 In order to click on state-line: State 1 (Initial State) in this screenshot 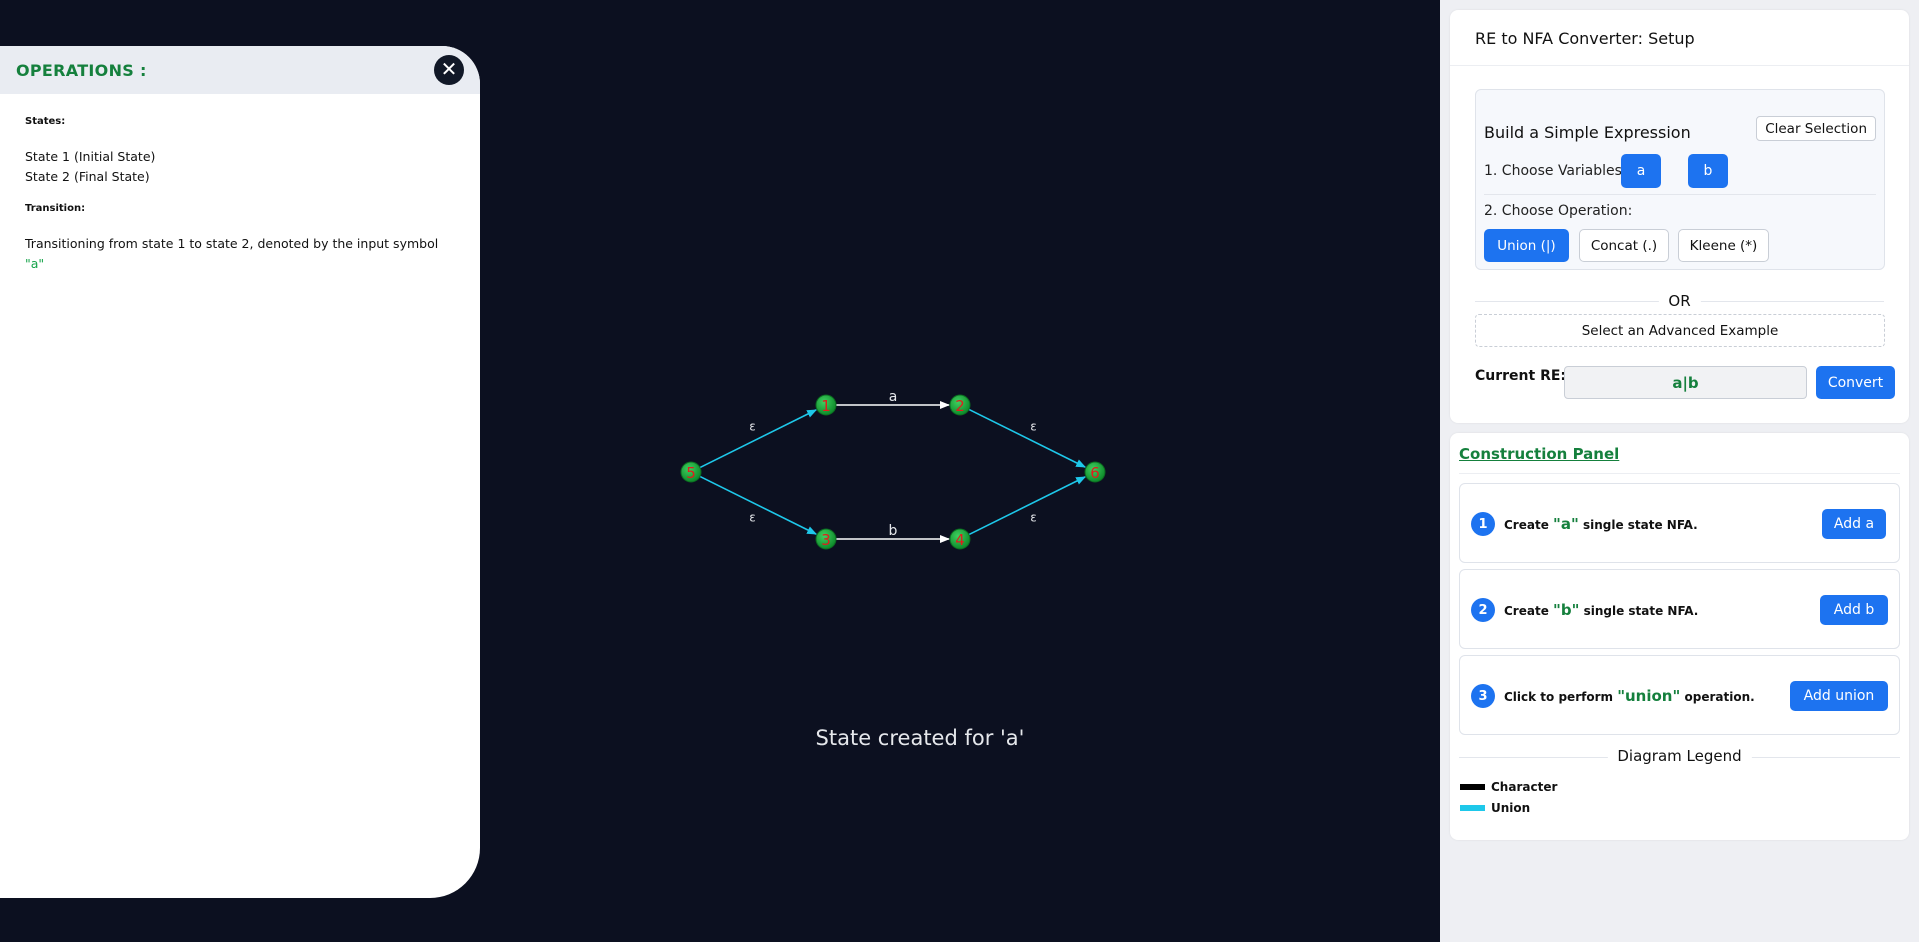, I will do `click(90, 156)`.